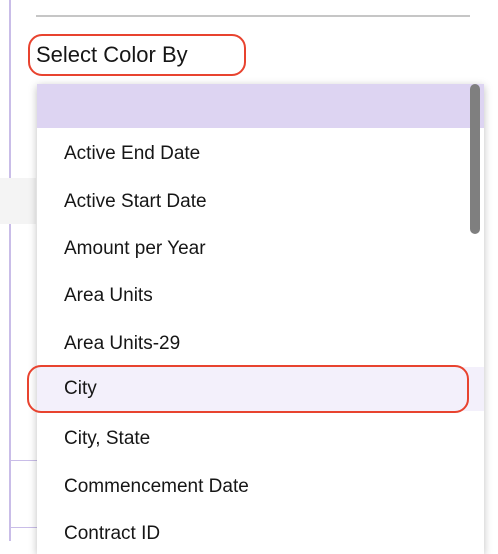 This screenshot has width=498, height=554. Describe the element at coordinates (112, 54) in the screenshot. I see `select-color-by-label: Select Color By` at that location.